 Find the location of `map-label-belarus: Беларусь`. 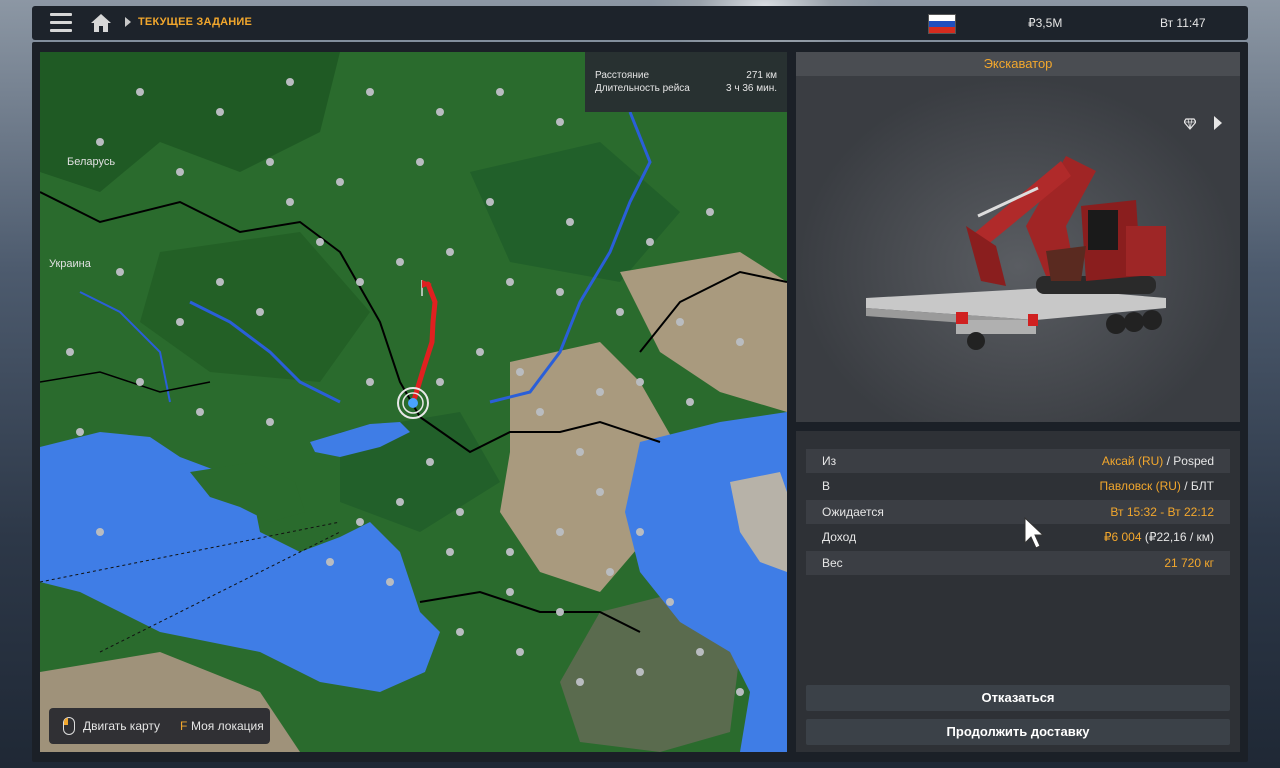

map-label-belarus: Беларусь is located at coordinates (91, 162).